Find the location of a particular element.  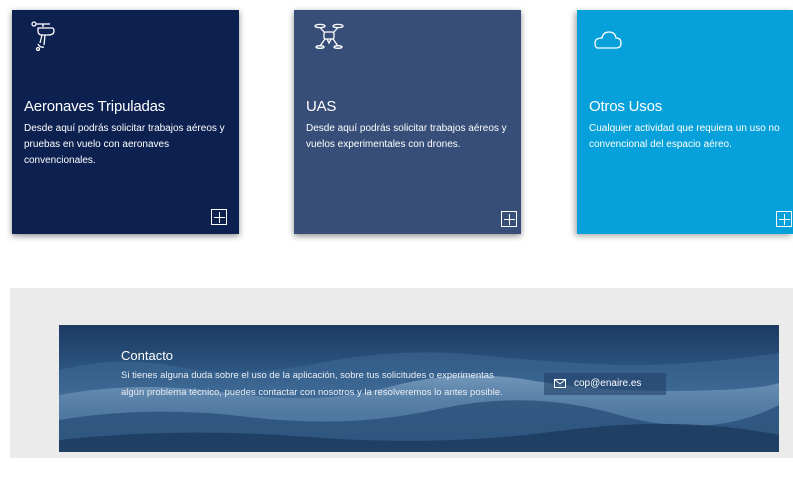

card-title: Otros Usos is located at coordinates (626, 106).